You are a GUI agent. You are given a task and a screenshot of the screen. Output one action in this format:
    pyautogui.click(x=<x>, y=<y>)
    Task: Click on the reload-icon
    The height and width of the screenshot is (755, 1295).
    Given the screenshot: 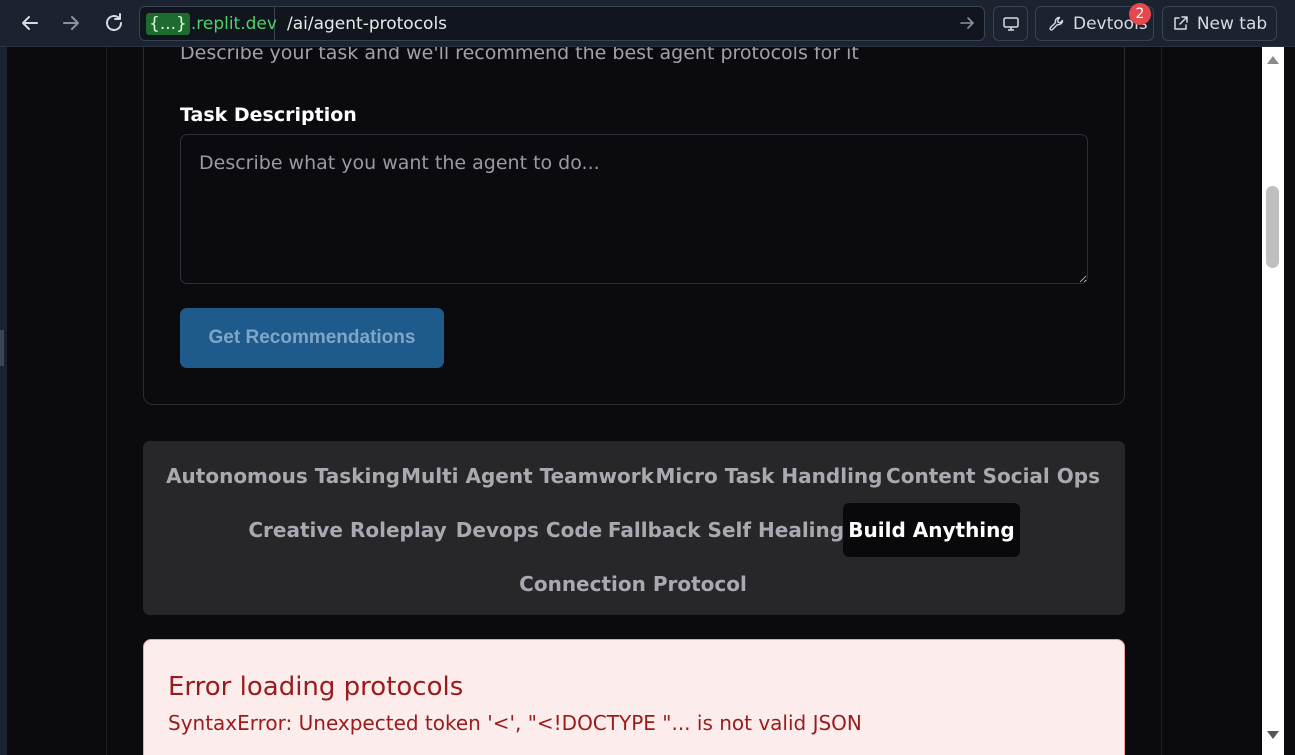 What is the action you would take?
    pyautogui.click(x=114, y=22)
    